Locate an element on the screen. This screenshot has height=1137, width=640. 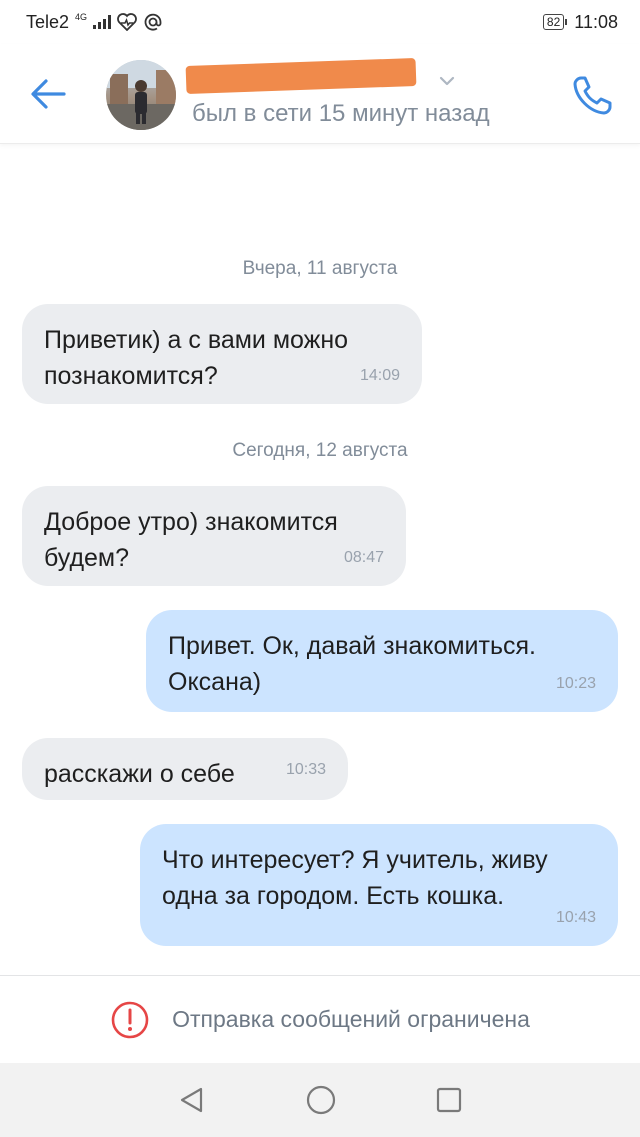
restriction-text: Отправка сообщений ограничена is located at coordinates (351, 1019).